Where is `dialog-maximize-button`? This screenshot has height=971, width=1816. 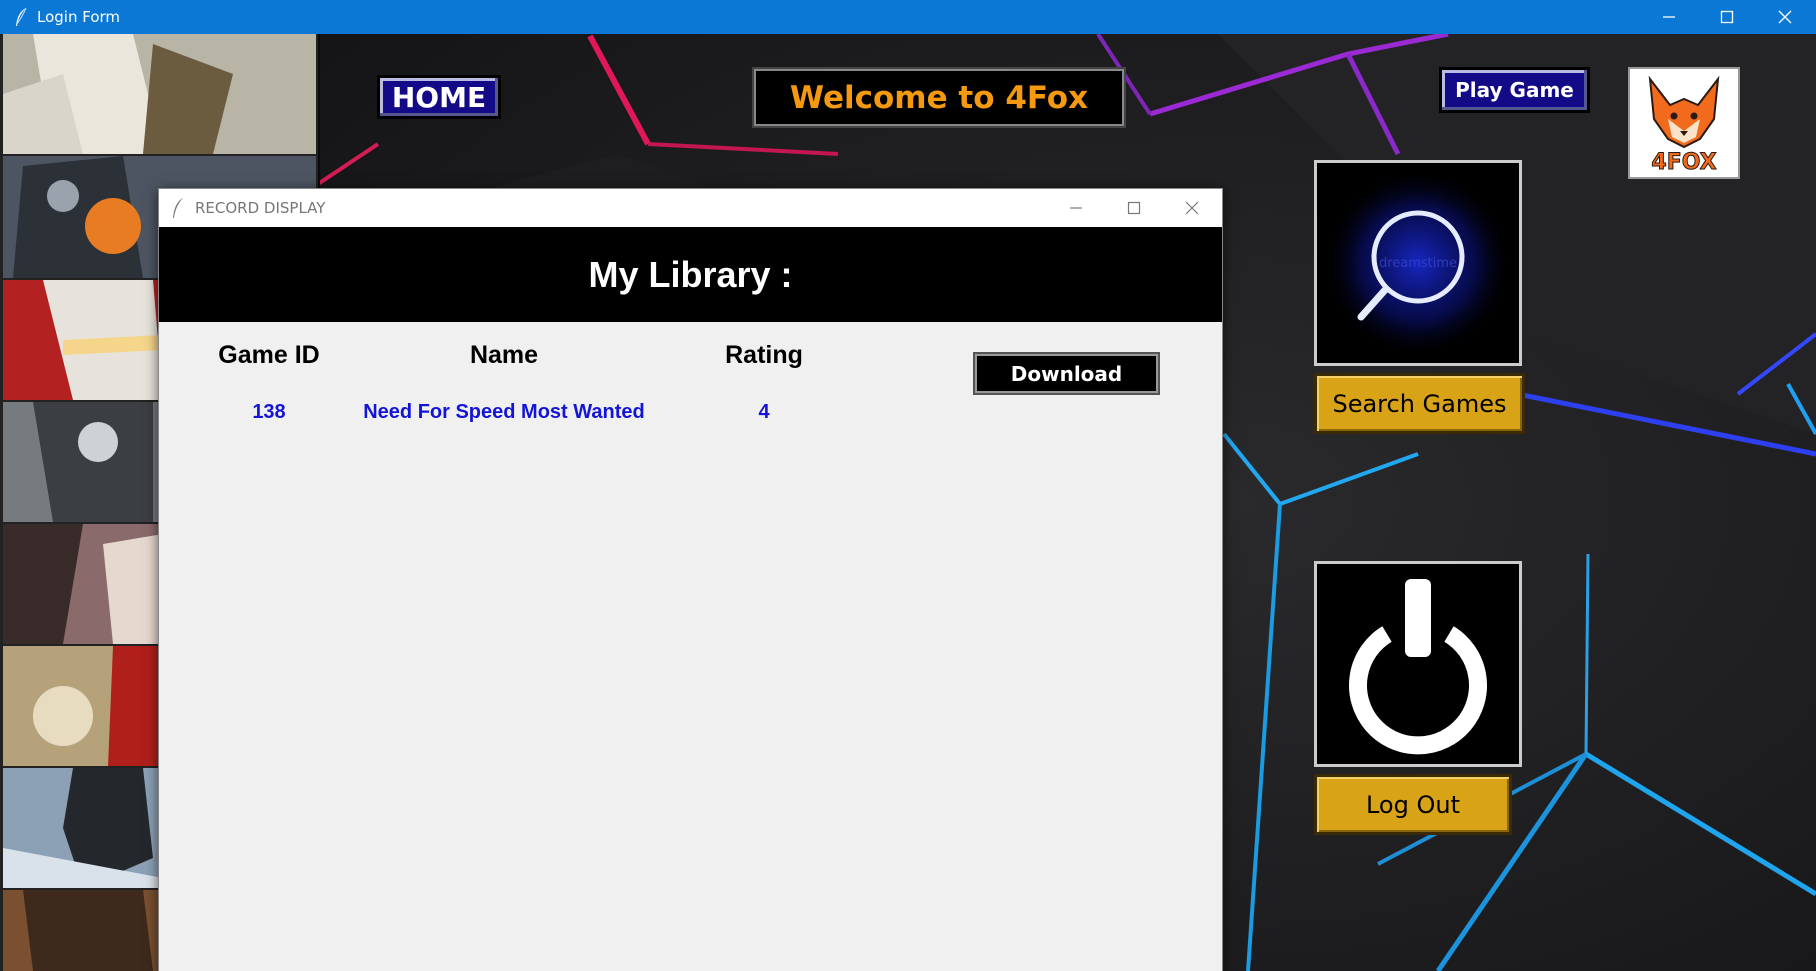
dialog-maximize-button is located at coordinates (1134, 208).